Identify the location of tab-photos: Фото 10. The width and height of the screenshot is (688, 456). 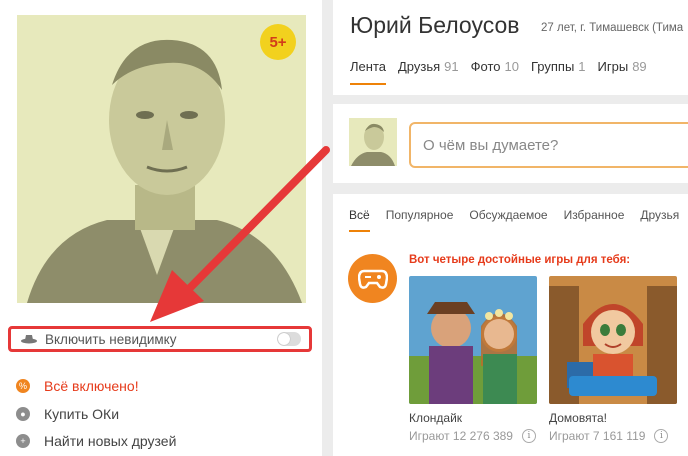
(495, 72).